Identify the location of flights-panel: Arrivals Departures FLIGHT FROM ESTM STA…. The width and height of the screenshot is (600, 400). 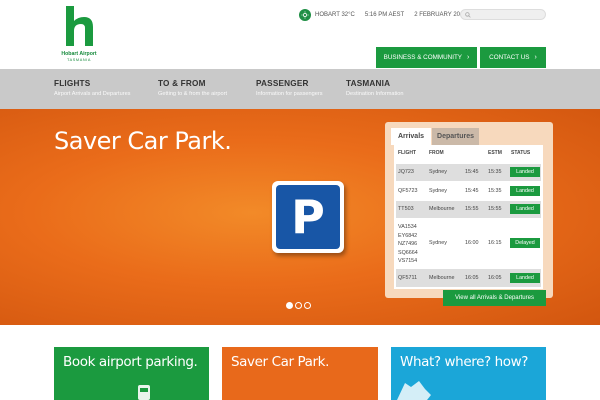
(469, 210).